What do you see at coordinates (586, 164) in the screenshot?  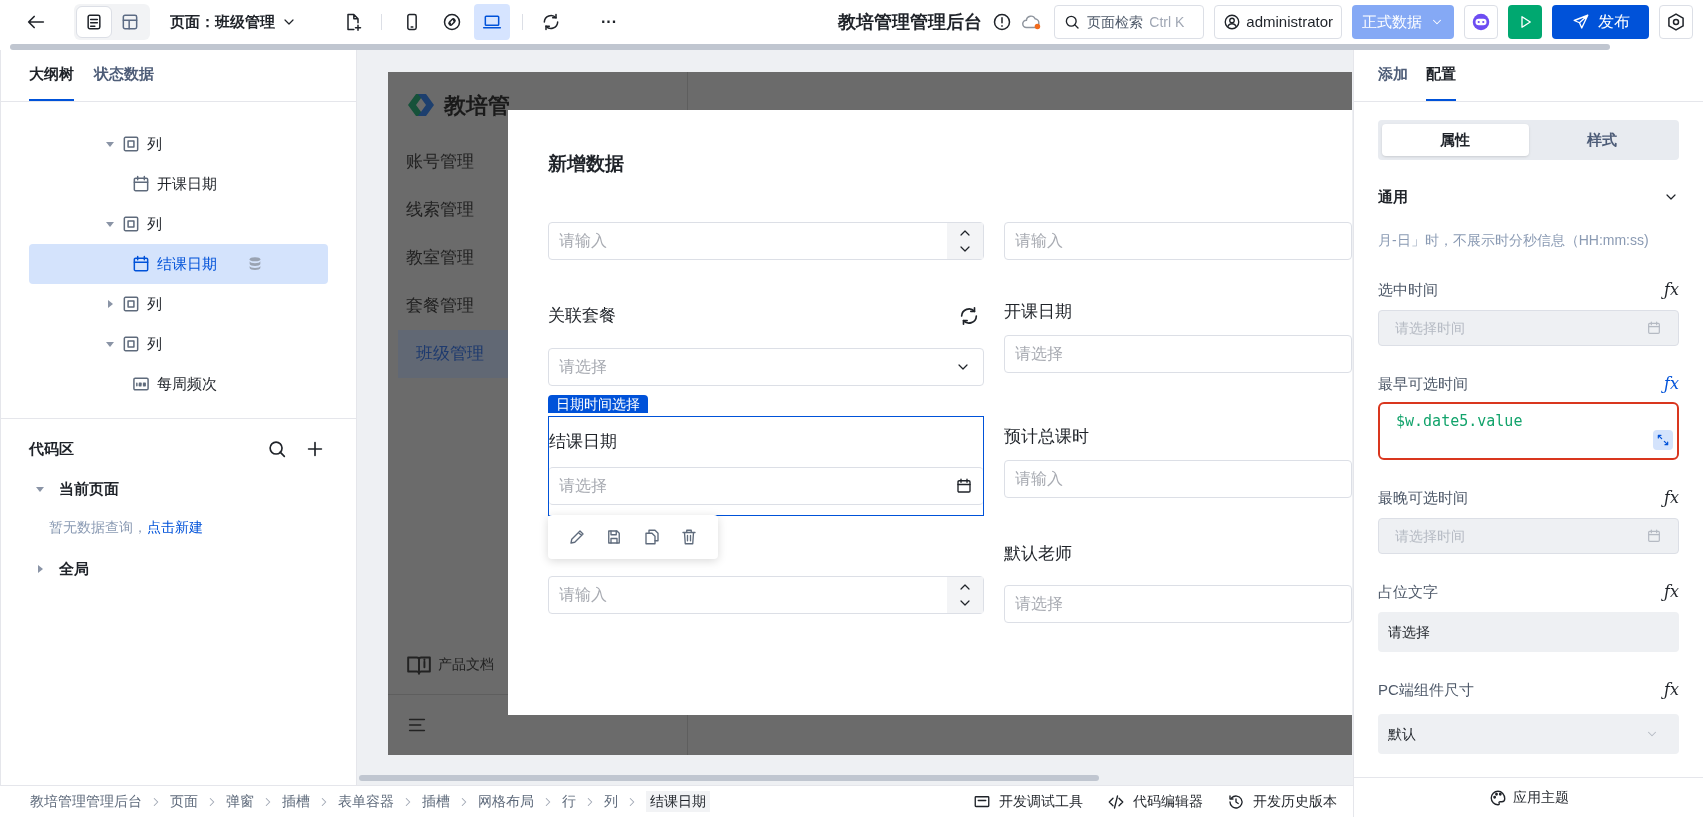 I see `modal-title: 新增数据` at bounding box center [586, 164].